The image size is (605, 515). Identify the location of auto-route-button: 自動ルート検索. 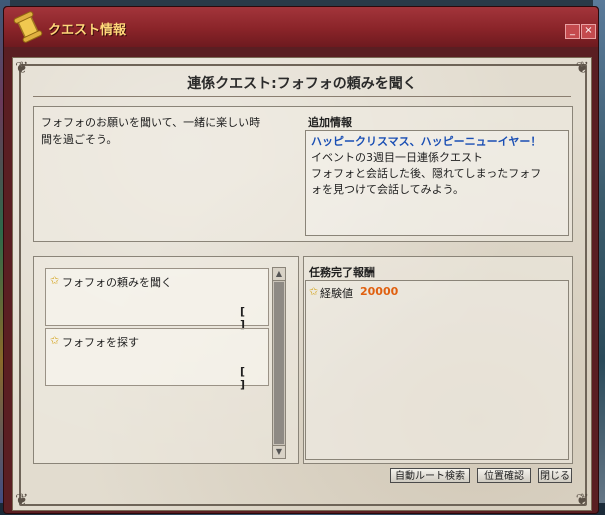
(430, 475).